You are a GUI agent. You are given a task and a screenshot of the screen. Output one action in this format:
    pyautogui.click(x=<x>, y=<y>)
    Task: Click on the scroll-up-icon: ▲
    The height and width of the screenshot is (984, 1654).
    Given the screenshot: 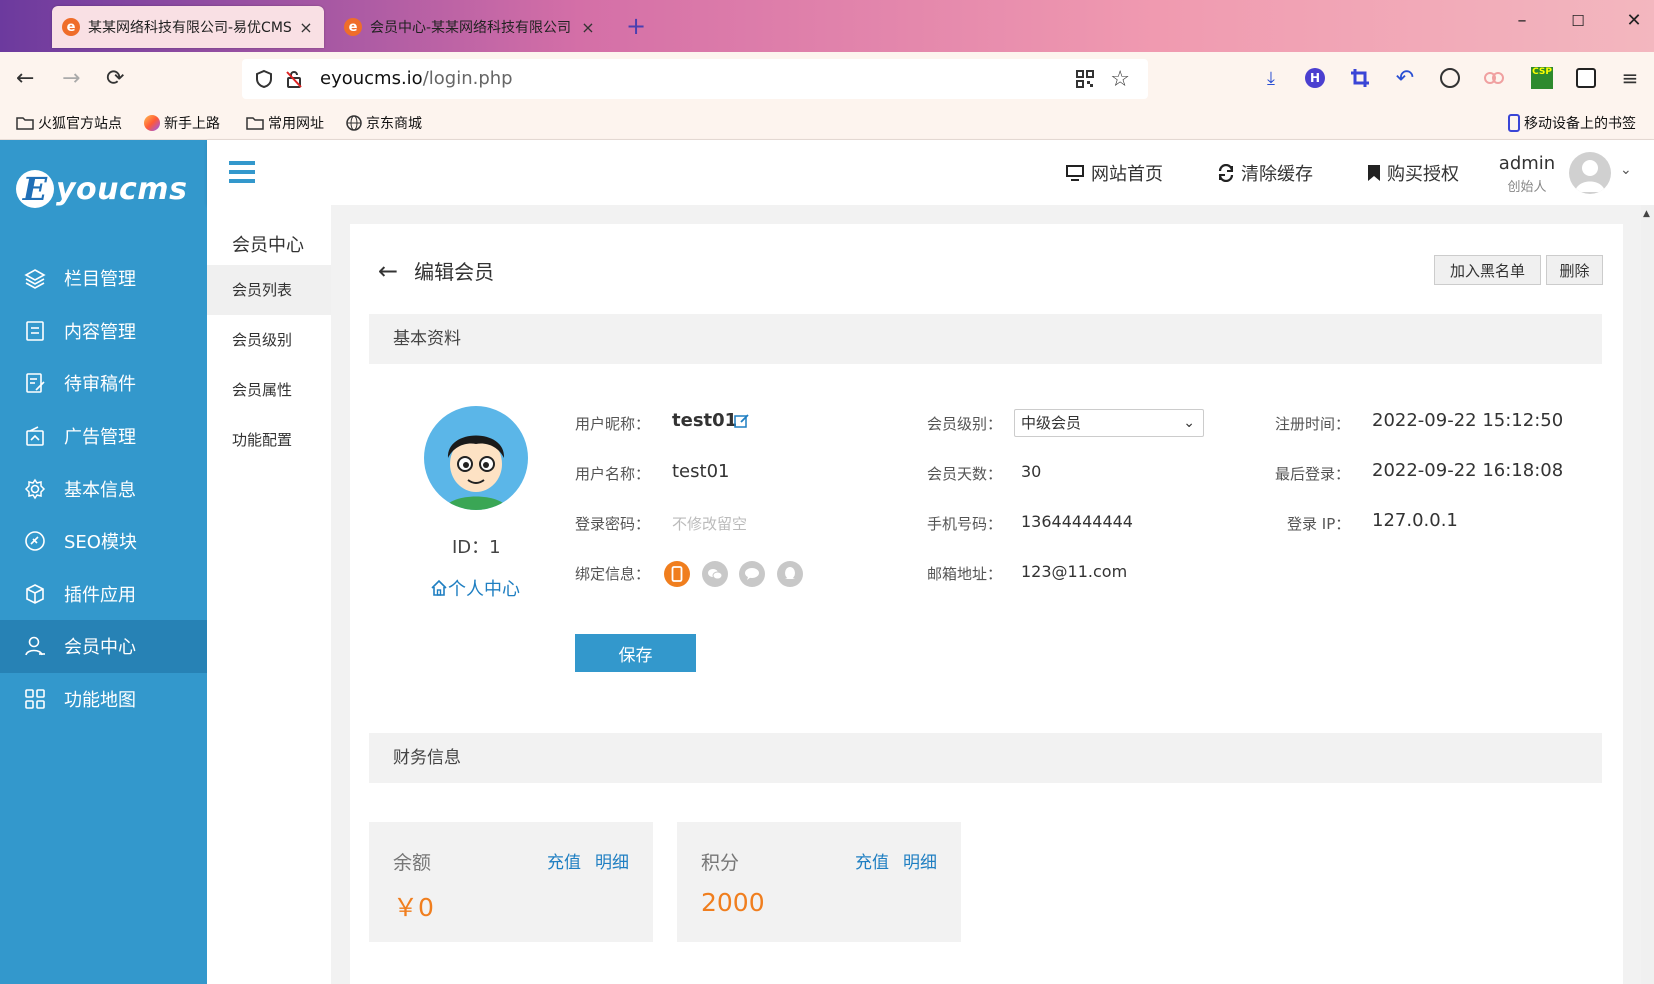 What is the action you would take?
    pyautogui.click(x=1646, y=214)
    